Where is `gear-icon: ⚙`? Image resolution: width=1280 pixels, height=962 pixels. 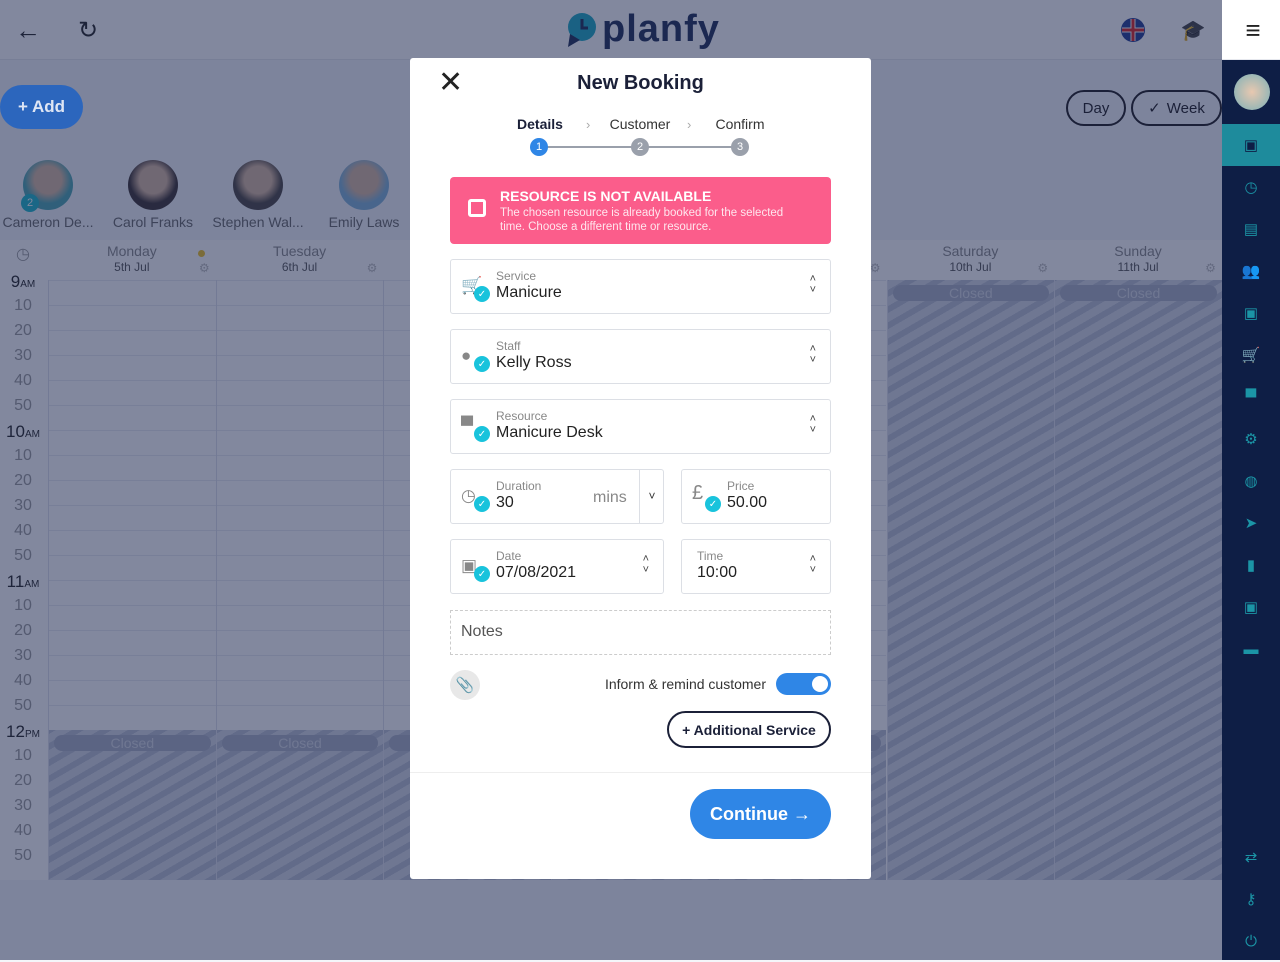
gear-icon: ⚙ is located at coordinates (1251, 439).